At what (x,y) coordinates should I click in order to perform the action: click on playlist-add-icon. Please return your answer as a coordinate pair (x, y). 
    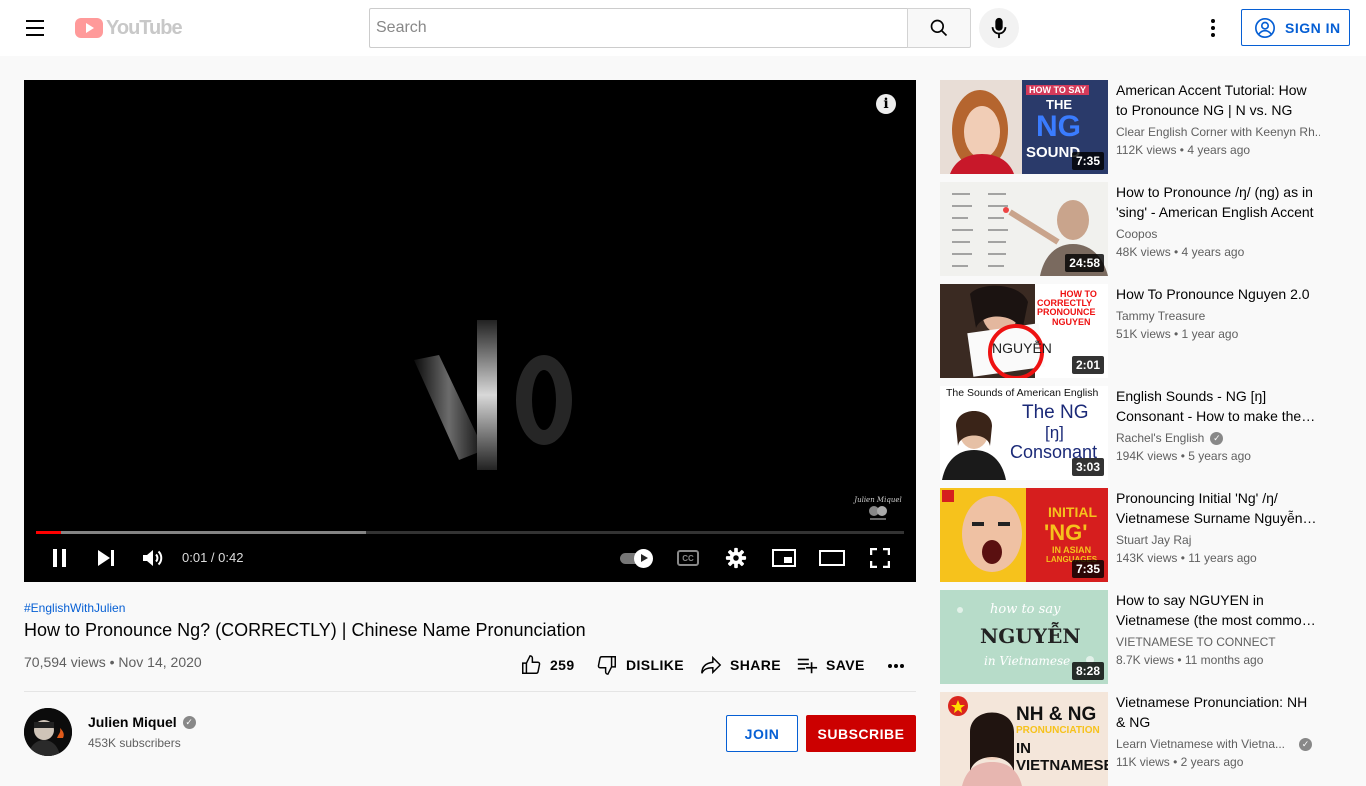
    Looking at the image, I should click on (807, 666).